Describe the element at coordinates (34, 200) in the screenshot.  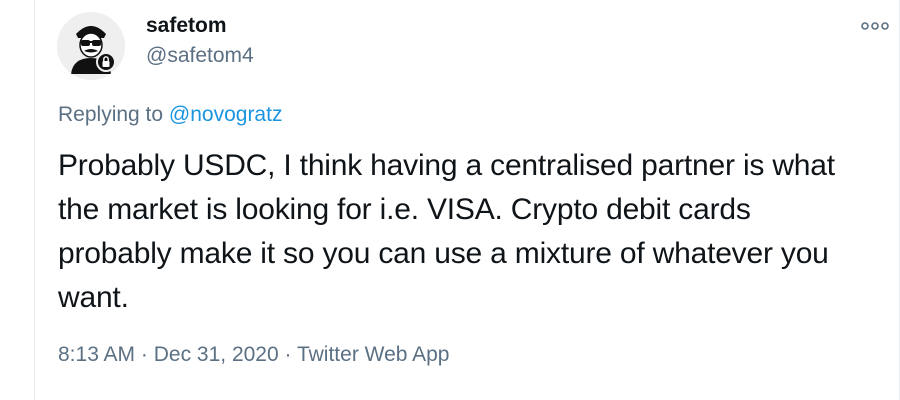
I see `left-divider` at that location.